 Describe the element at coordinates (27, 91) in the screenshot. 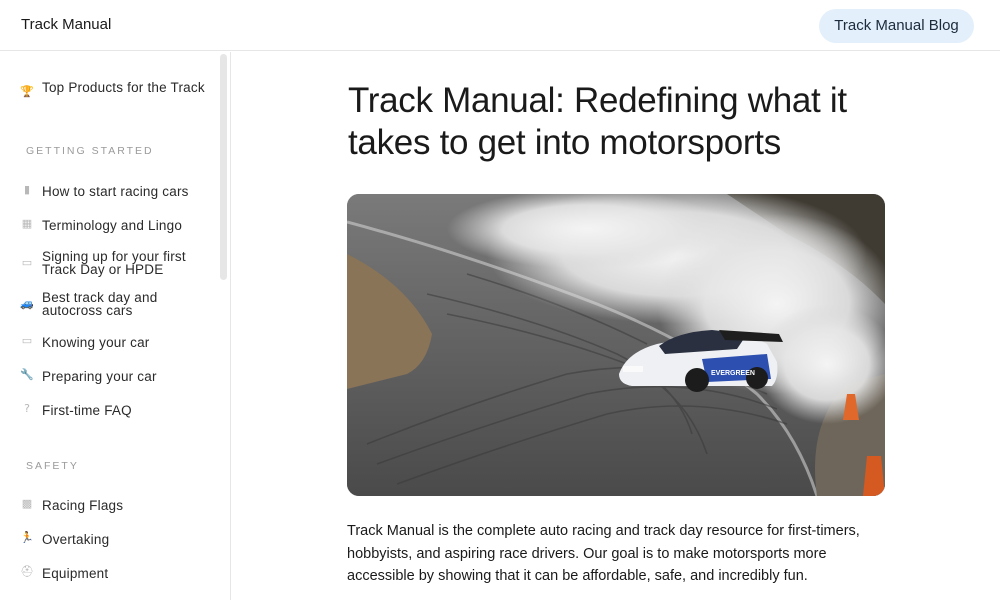

I see `trophy-icon: 🏆` at that location.